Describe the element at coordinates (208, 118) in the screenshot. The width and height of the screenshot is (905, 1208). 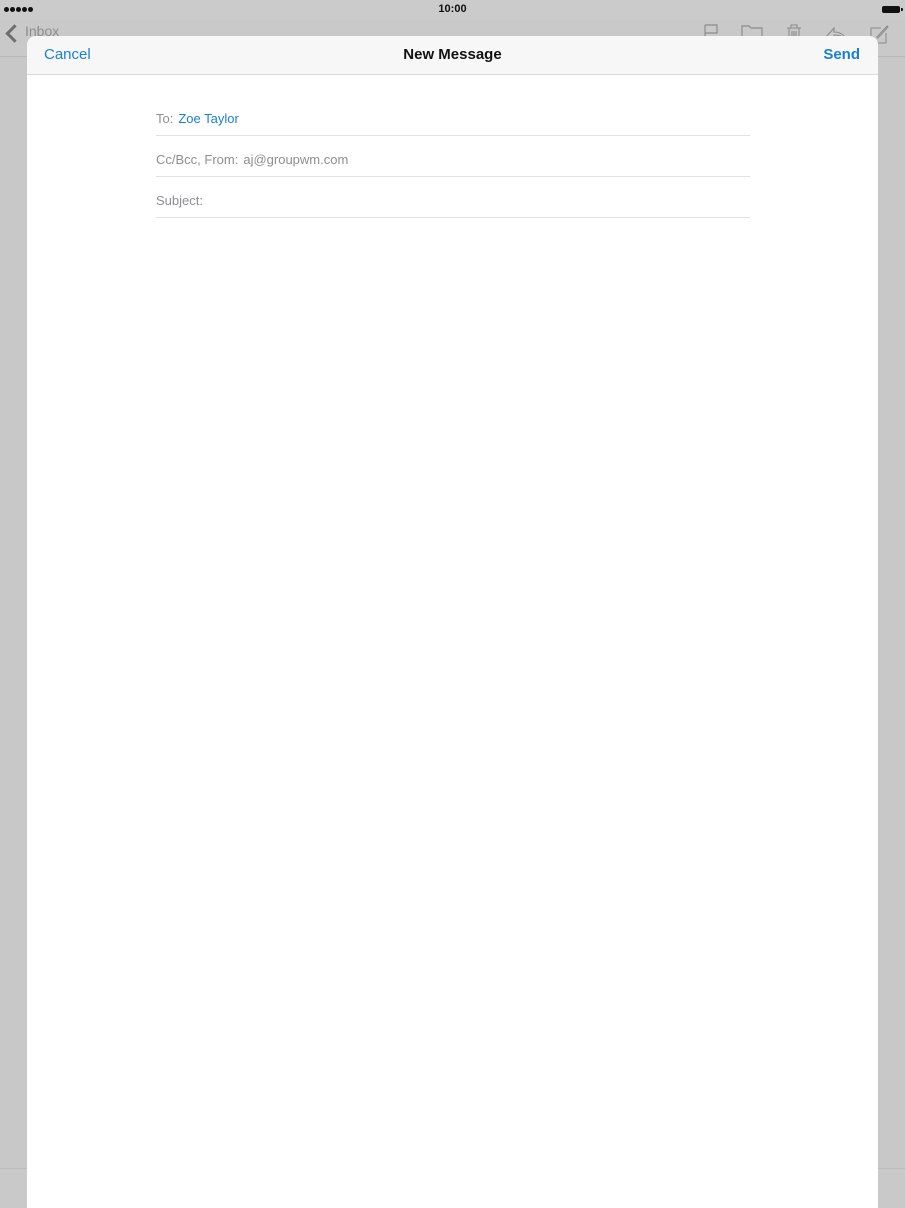
I see `to-recipient-token: Zoe Taylor` at that location.